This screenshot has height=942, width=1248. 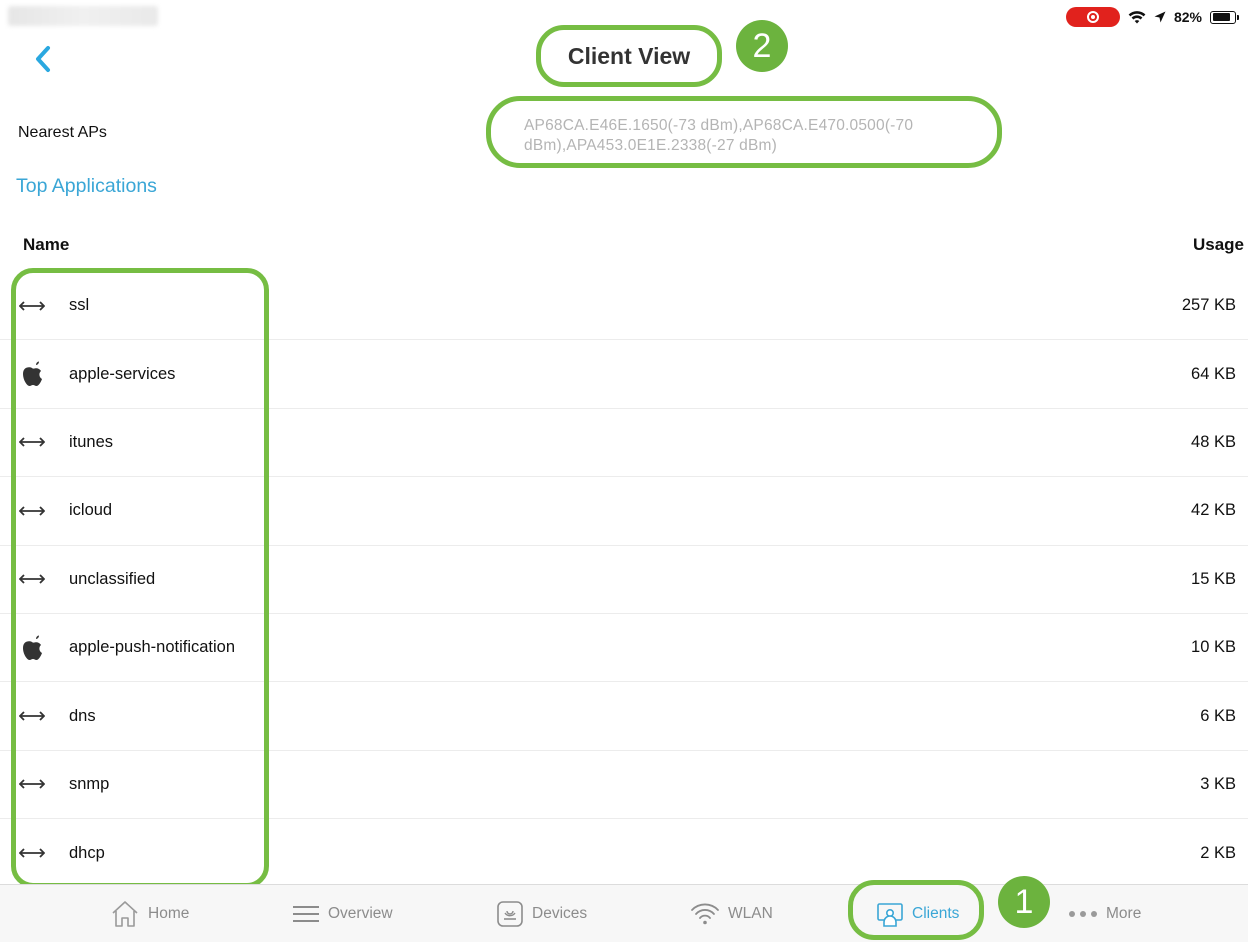 I want to click on app-name: itunes, so click(x=91, y=441).